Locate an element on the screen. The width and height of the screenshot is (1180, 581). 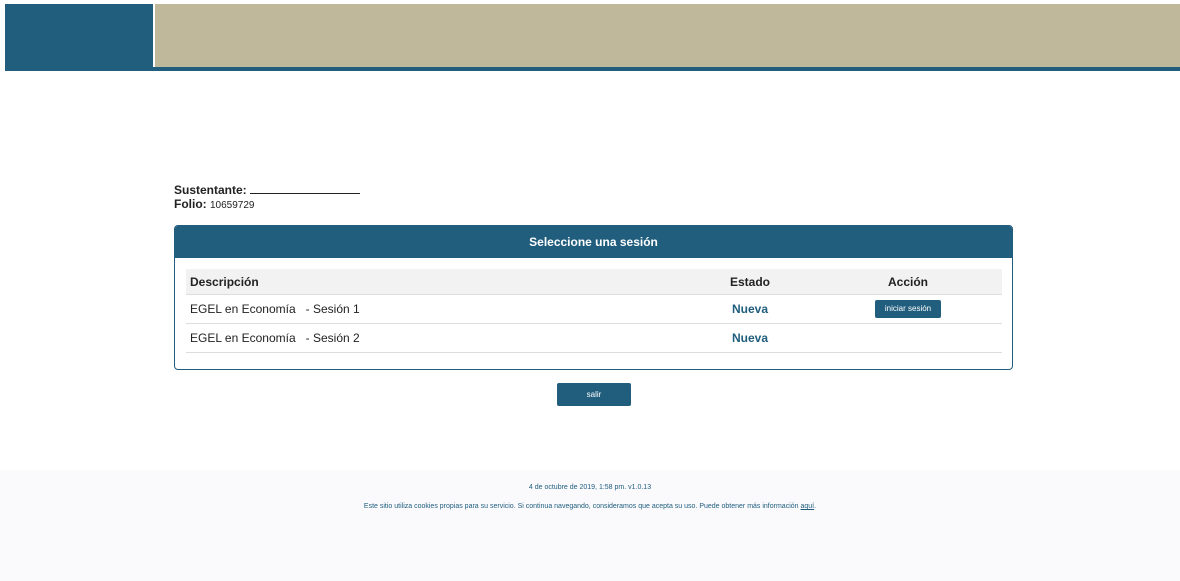
row-session-name: - Sesión 1 is located at coordinates (332, 309).